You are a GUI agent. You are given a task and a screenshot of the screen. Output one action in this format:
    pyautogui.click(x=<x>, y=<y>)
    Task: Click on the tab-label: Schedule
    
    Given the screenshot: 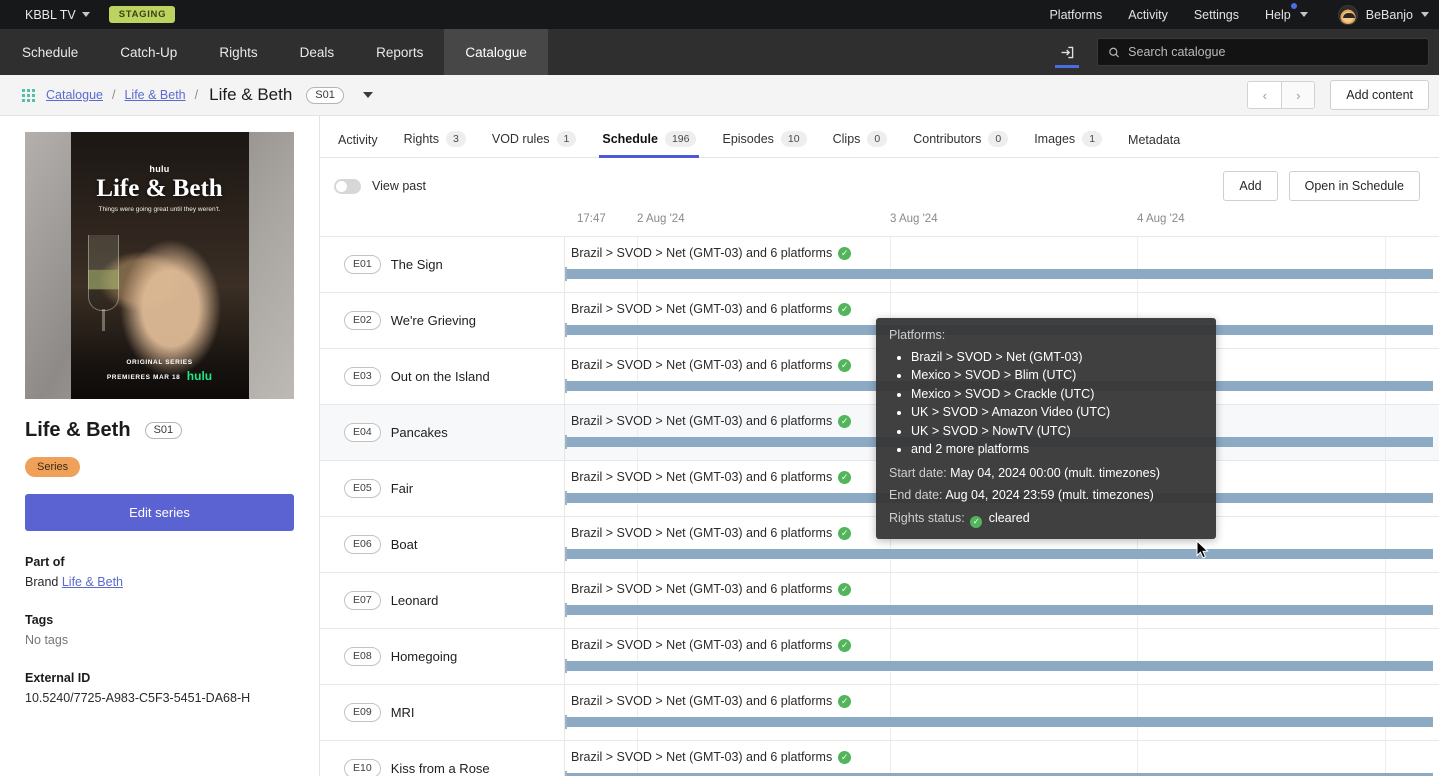 What is the action you would take?
    pyautogui.click(x=630, y=139)
    